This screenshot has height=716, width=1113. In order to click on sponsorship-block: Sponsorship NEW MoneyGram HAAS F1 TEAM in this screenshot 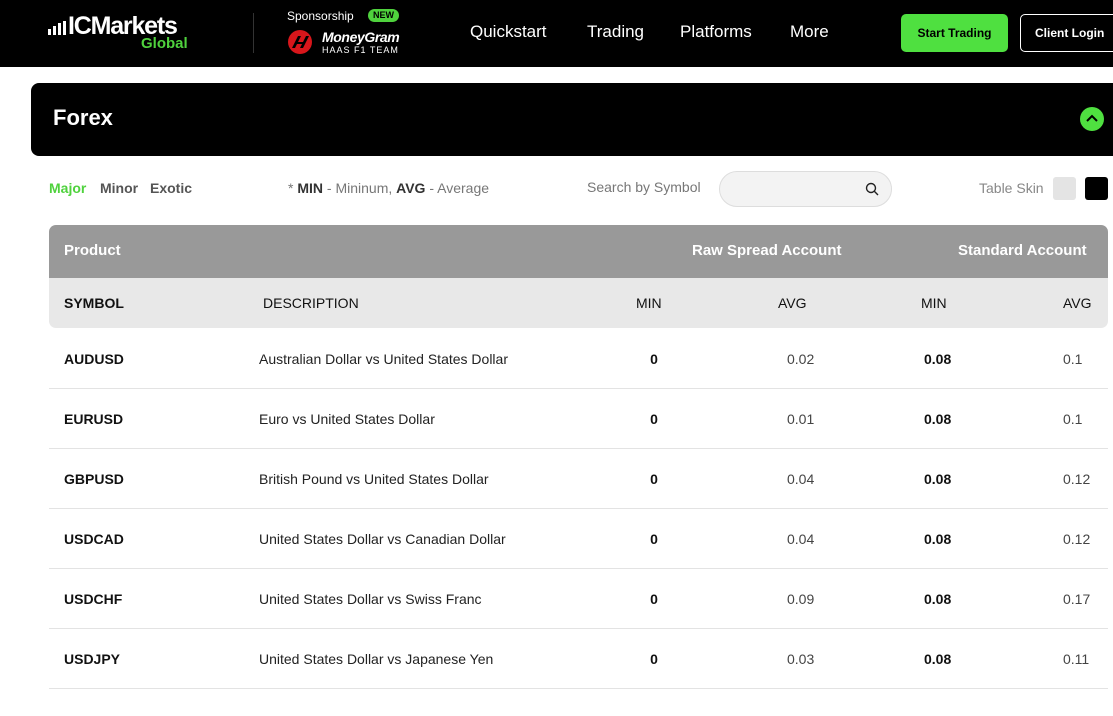, I will do `click(351, 33)`.